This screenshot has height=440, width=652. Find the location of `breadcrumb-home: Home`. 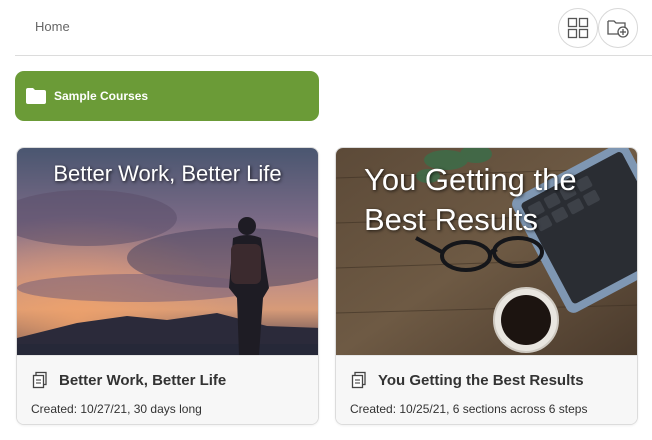

breadcrumb-home: Home is located at coordinates (52, 26).